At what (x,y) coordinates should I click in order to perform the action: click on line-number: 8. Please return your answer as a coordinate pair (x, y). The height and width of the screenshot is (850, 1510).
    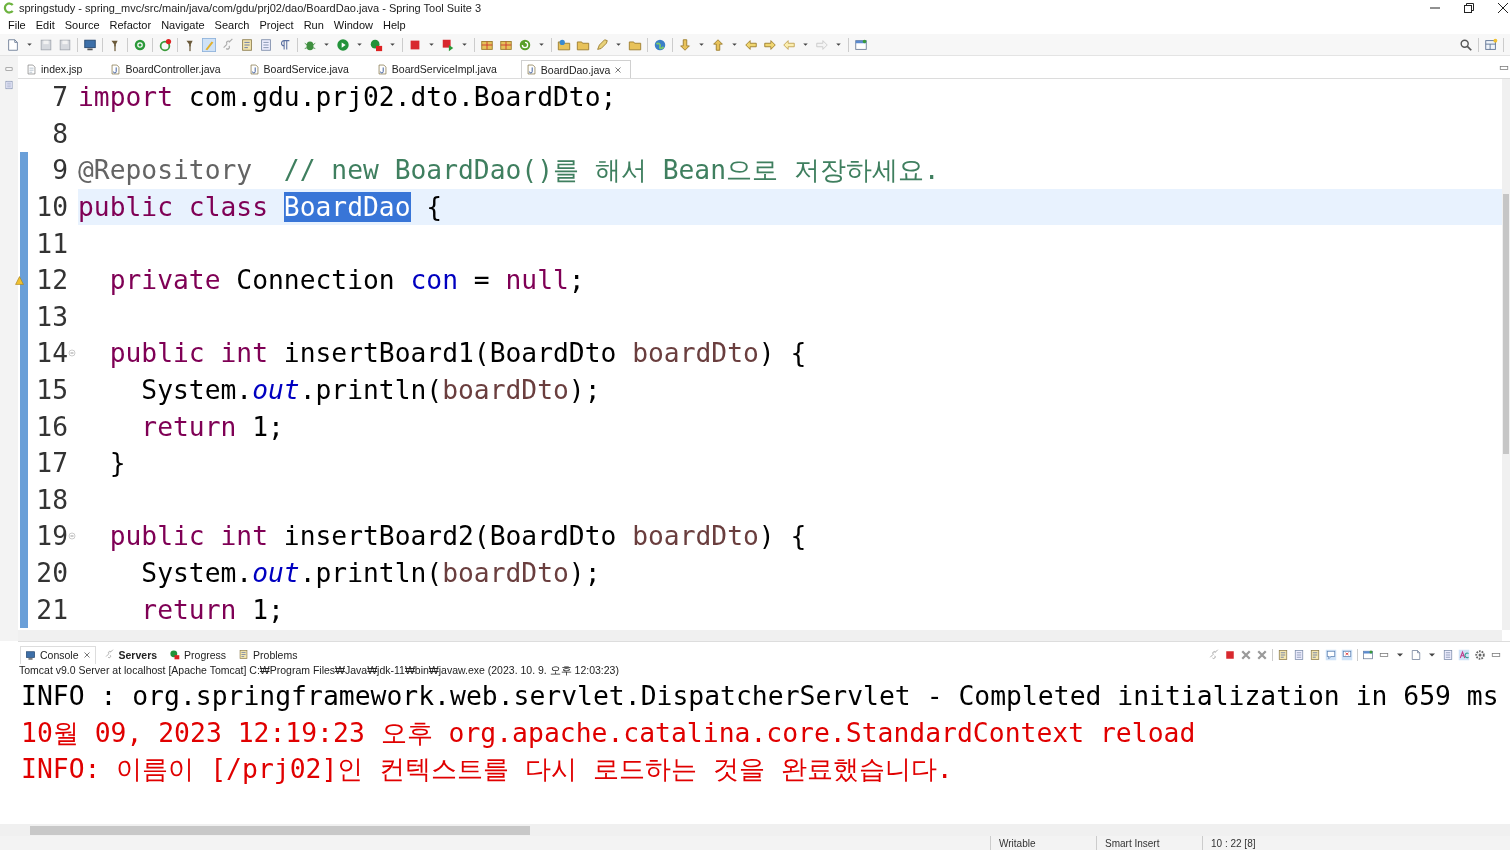
    Looking at the image, I should click on (59, 133).